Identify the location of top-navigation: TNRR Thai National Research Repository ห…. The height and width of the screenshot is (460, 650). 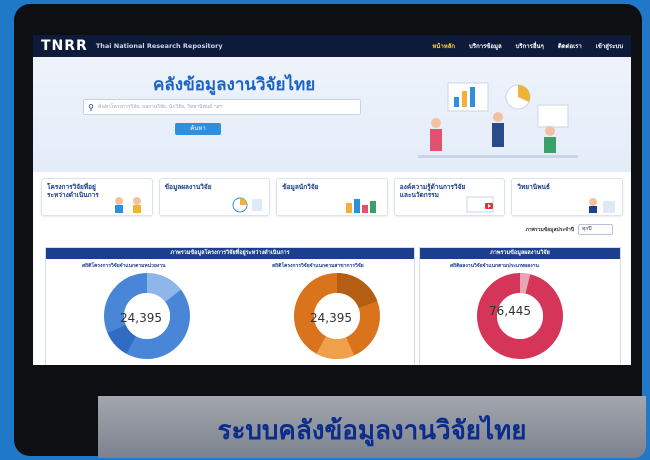
(332, 46).